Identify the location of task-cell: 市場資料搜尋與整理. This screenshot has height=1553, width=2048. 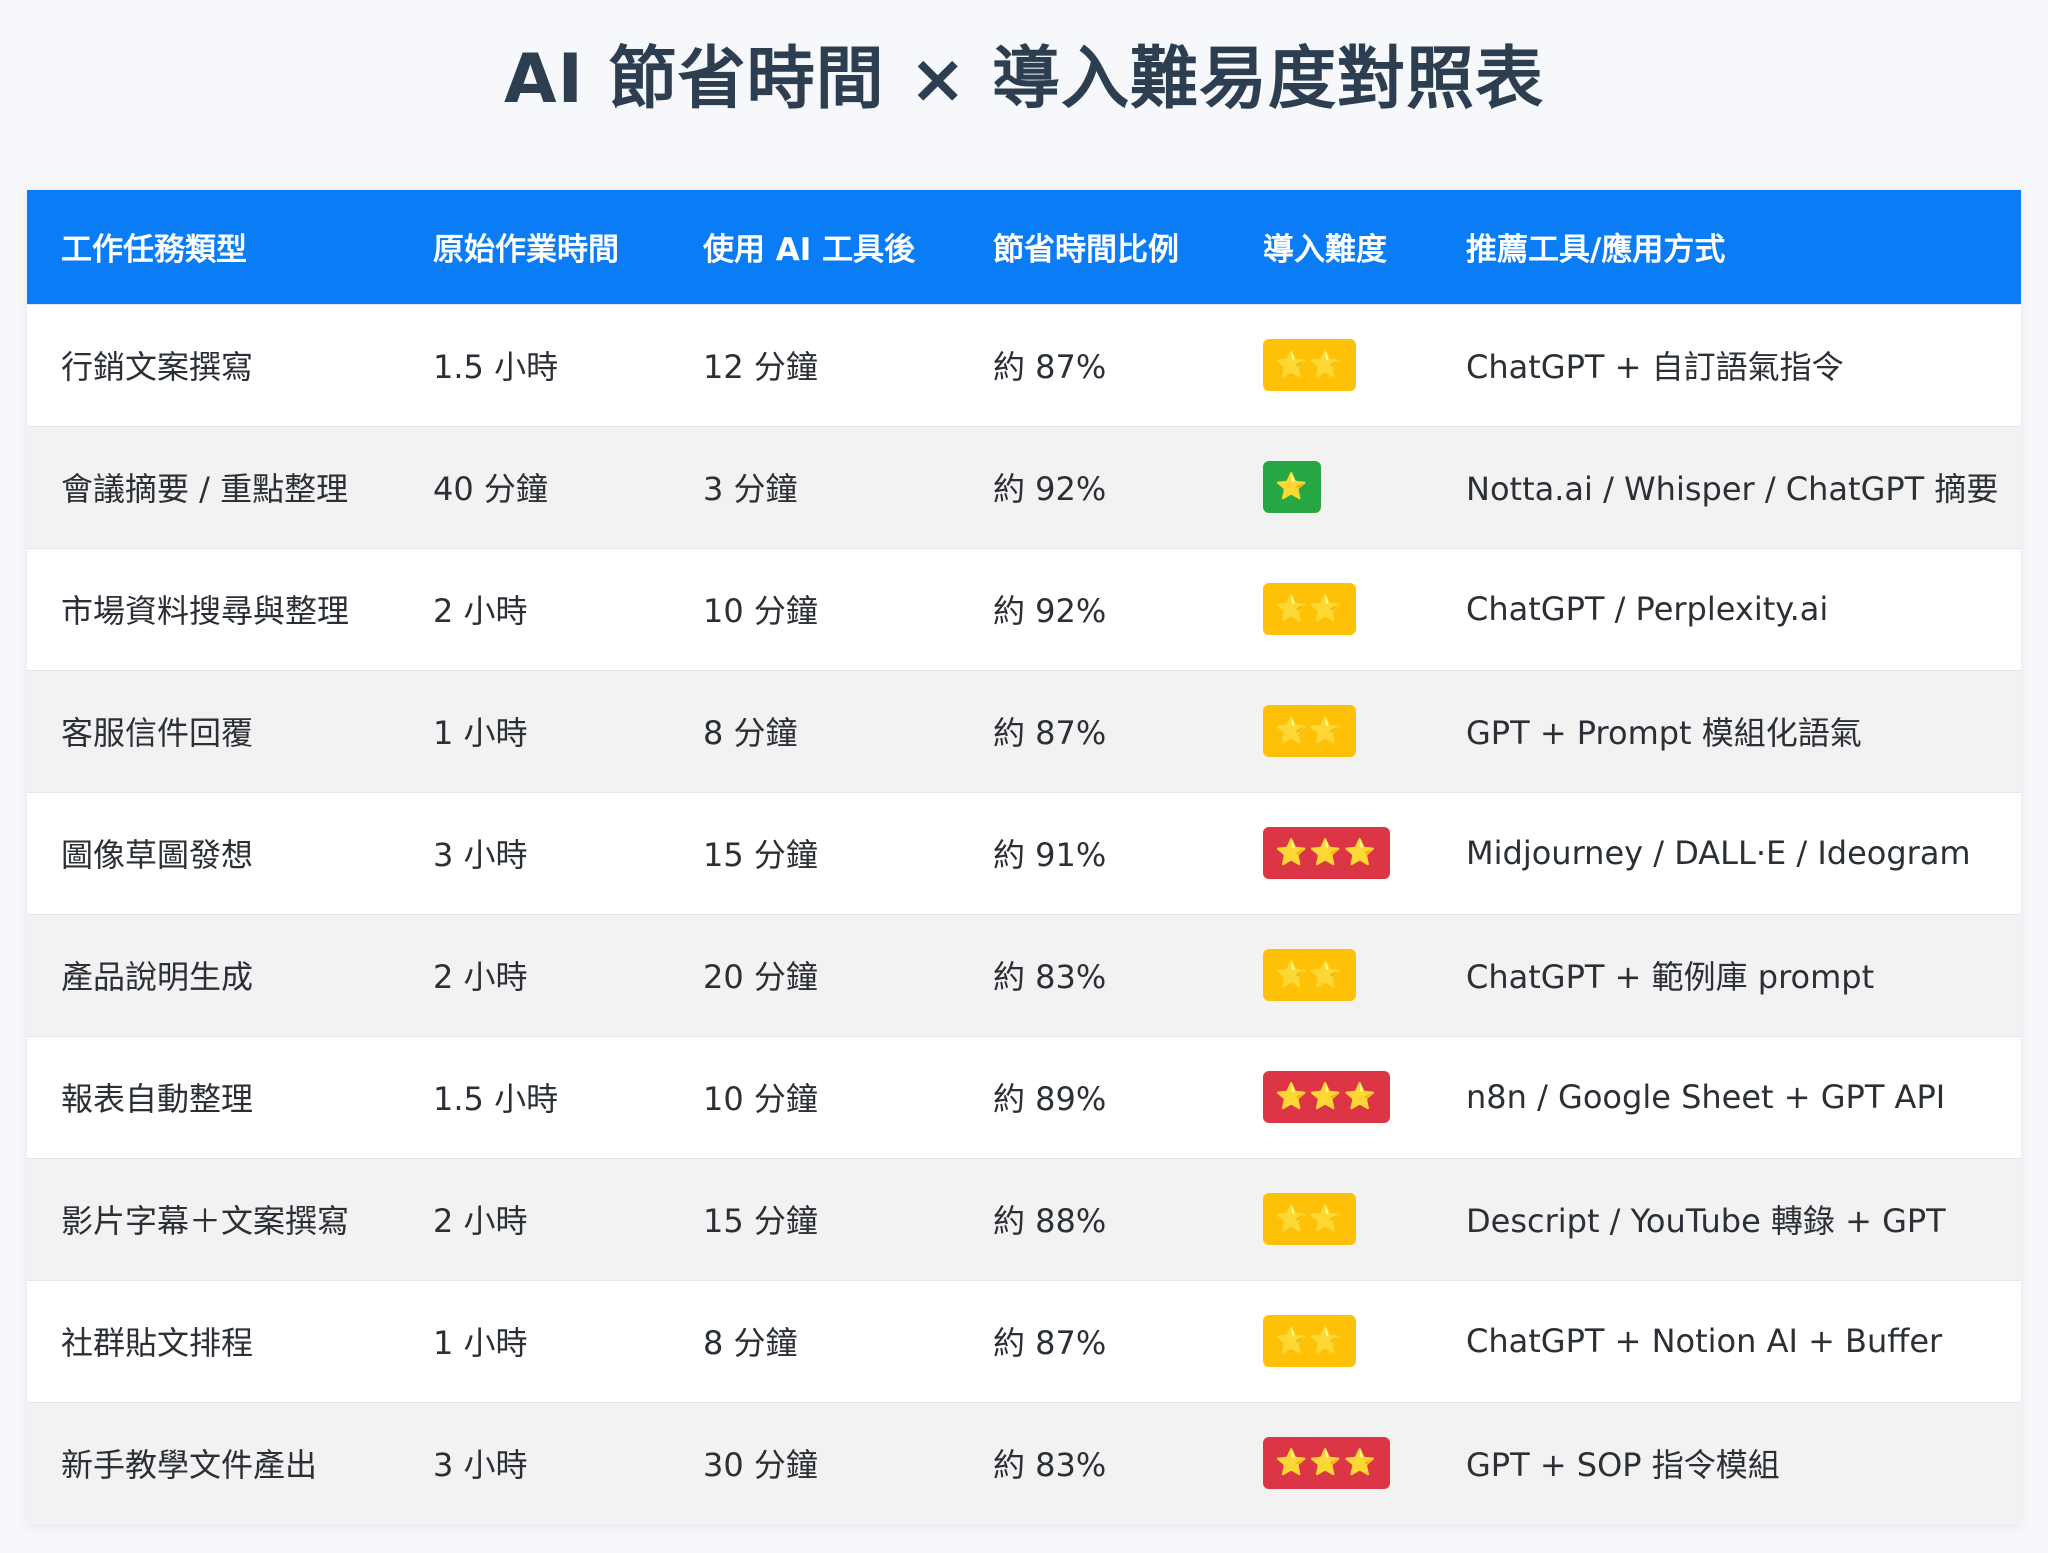
(205, 611).